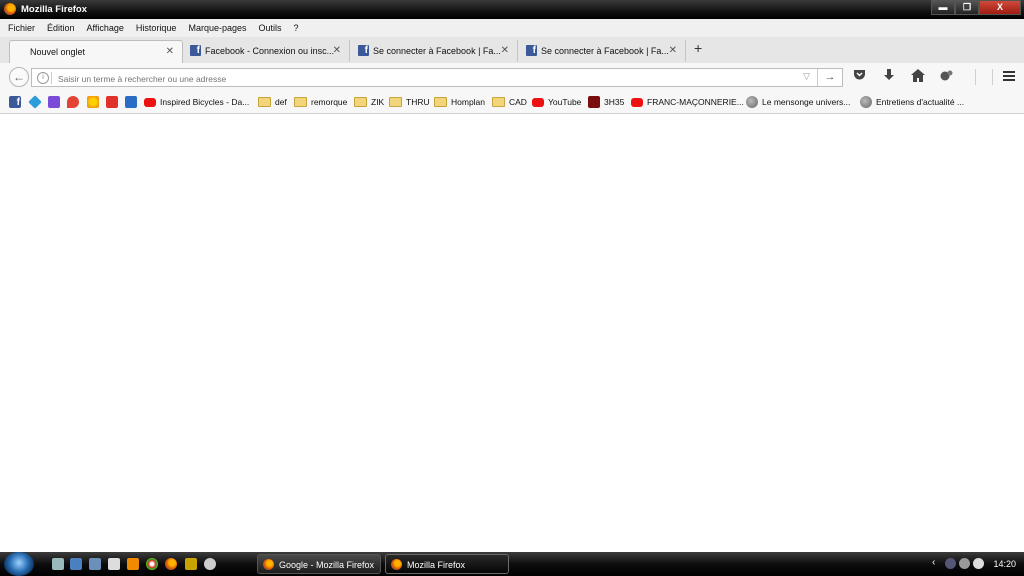 This screenshot has height=576, width=1024. Describe the element at coordinates (296, 28) in the screenshot. I see `menu-help: ?` at that location.